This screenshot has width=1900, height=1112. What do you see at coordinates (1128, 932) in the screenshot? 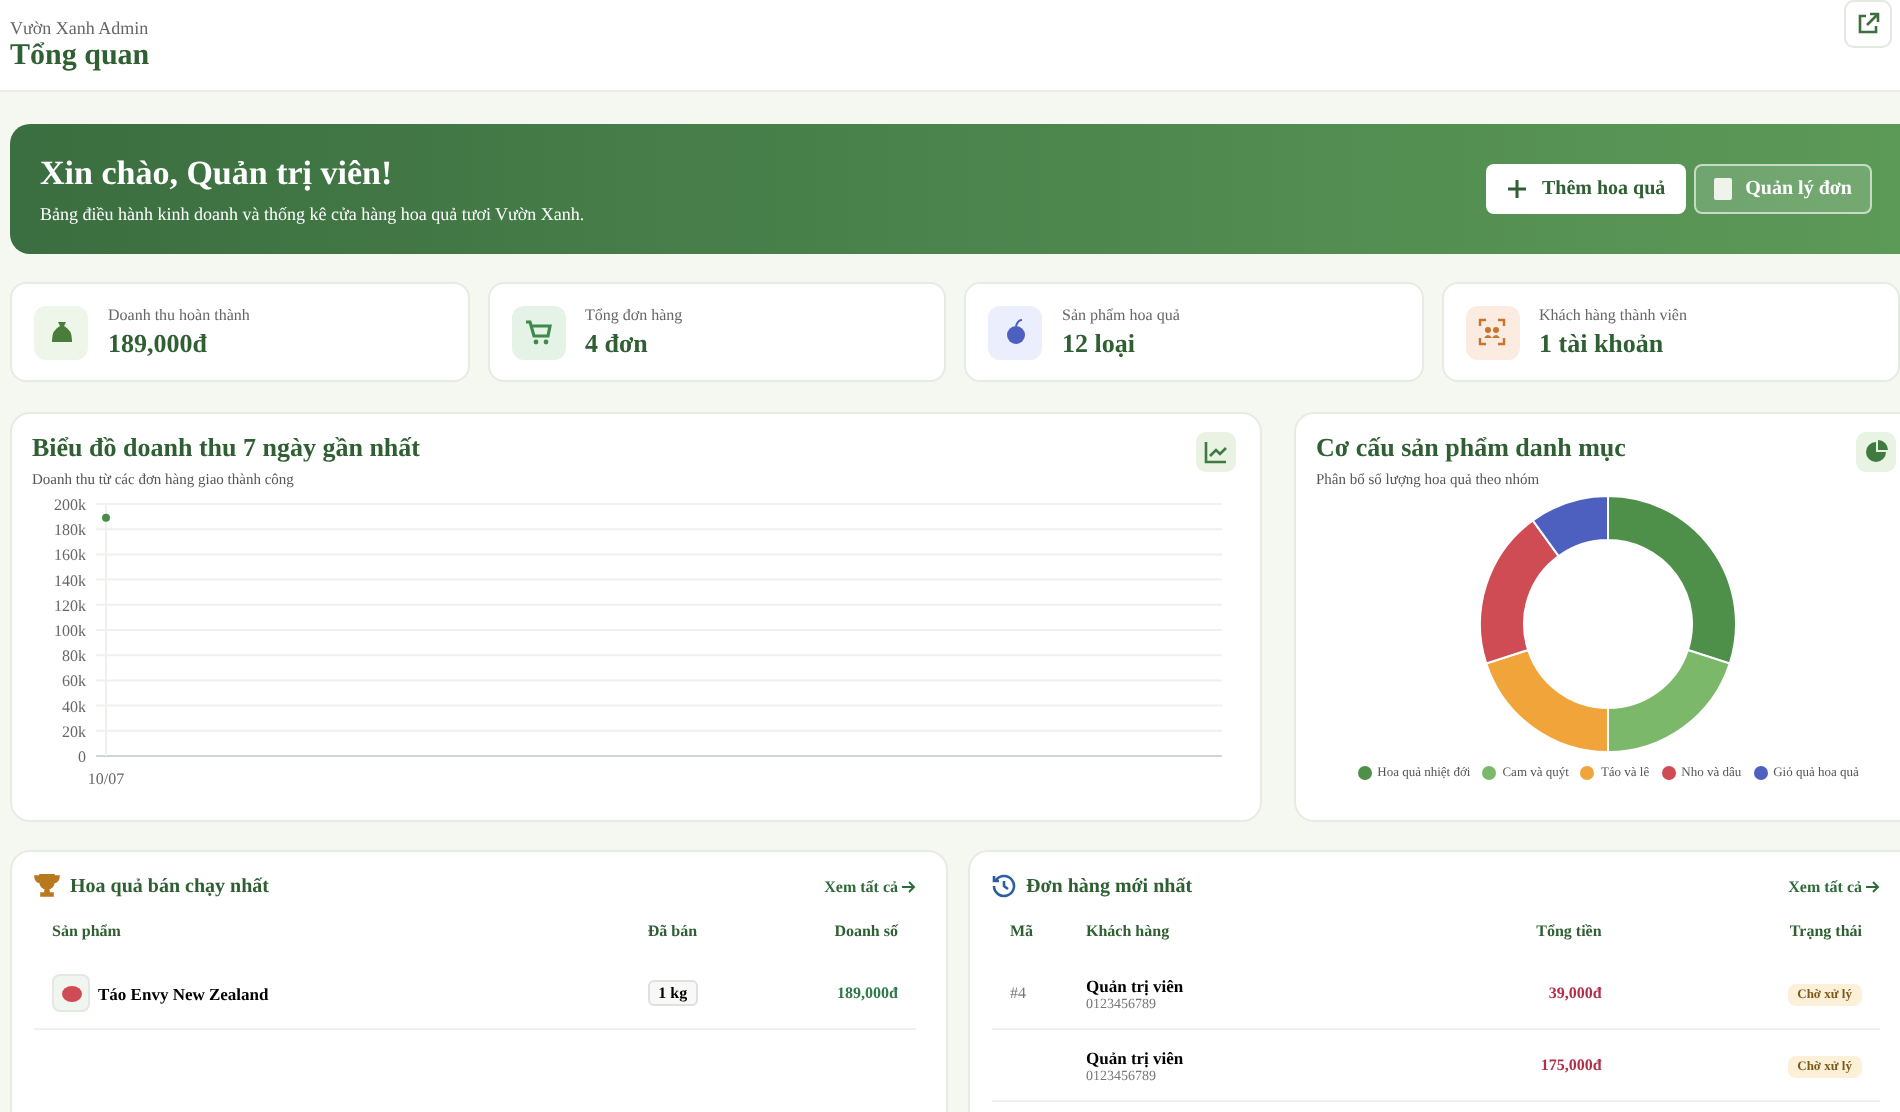
I see `column-header: Khách hàng` at bounding box center [1128, 932].